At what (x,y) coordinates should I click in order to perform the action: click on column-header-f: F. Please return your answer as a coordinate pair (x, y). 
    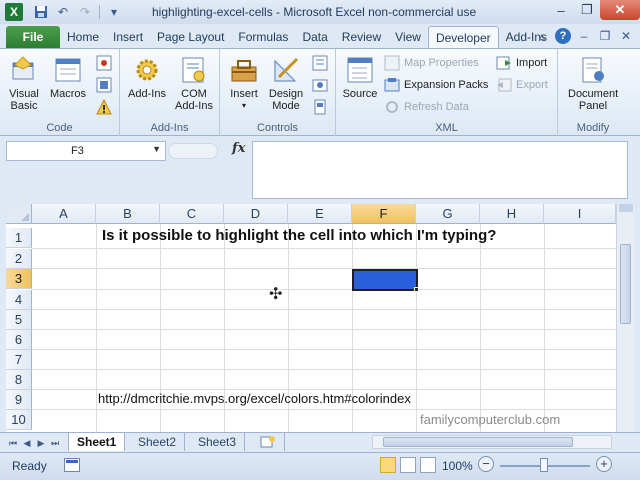
    Looking at the image, I should click on (384, 214).